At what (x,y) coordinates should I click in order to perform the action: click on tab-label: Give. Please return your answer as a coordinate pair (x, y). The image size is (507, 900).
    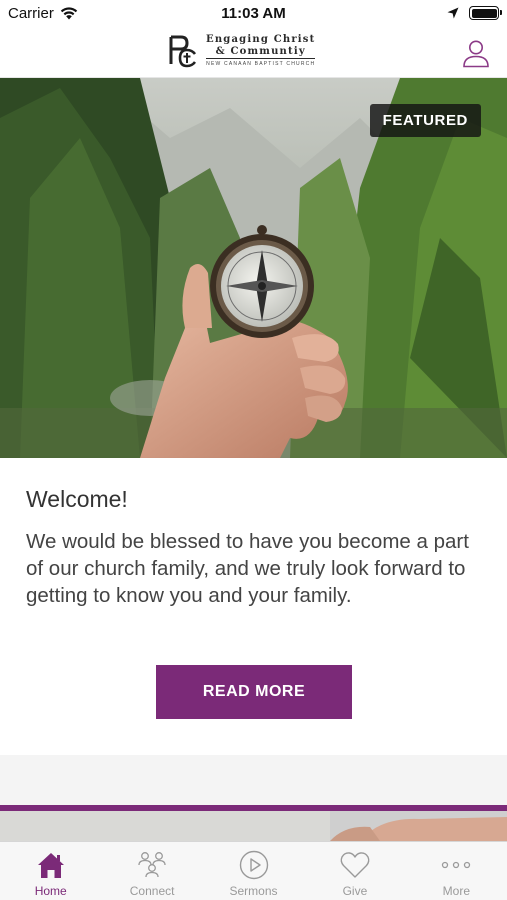
    Looking at the image, I should click on (355, 891).